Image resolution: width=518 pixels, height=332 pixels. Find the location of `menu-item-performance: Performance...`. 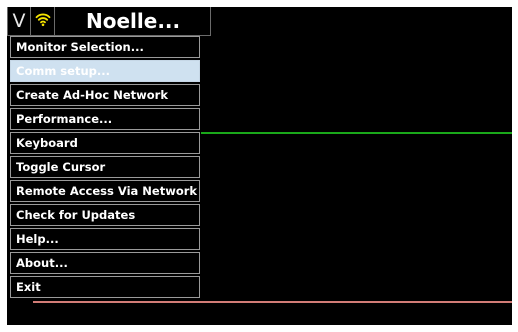

menu-item-performance: Performance... is located at coordinates (105, 119).